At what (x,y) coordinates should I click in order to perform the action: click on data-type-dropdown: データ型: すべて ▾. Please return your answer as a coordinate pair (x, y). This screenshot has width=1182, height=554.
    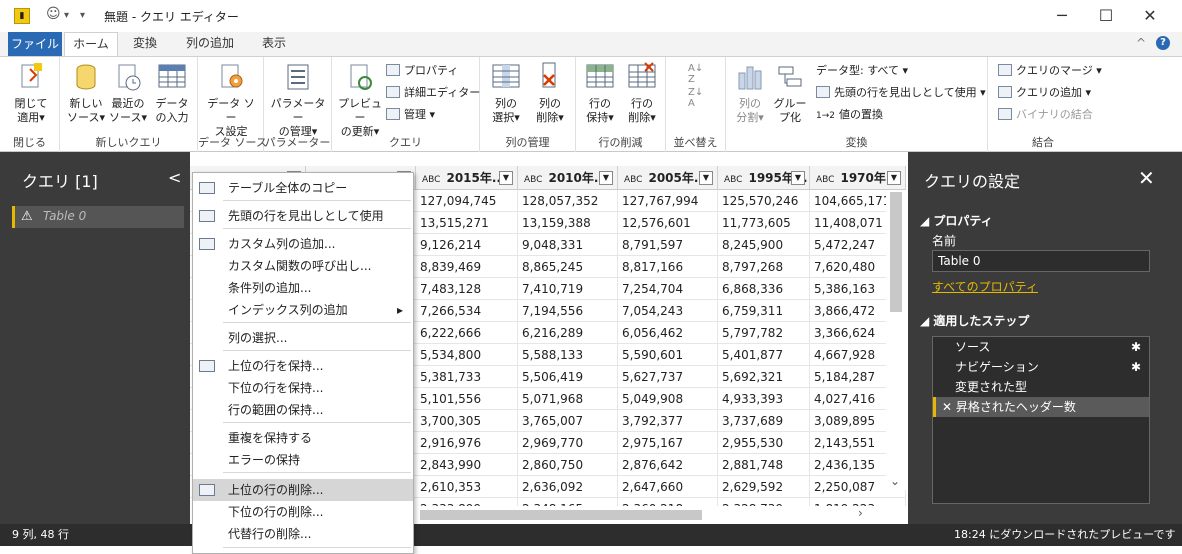
    Looking at the image, I should click on (862, 71).